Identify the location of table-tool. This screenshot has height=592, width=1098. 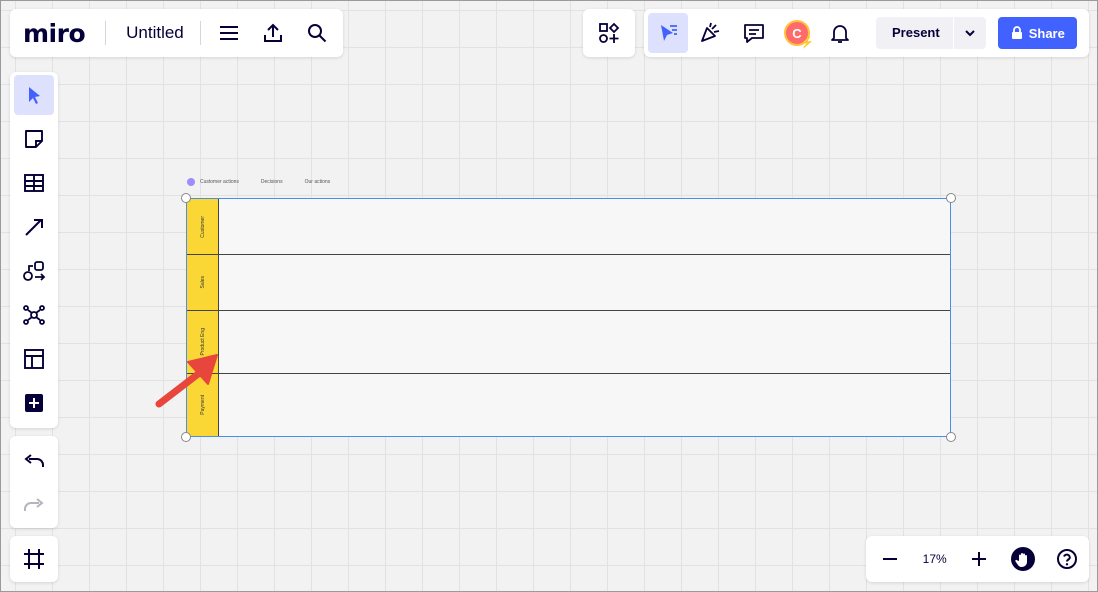
(34, 183).